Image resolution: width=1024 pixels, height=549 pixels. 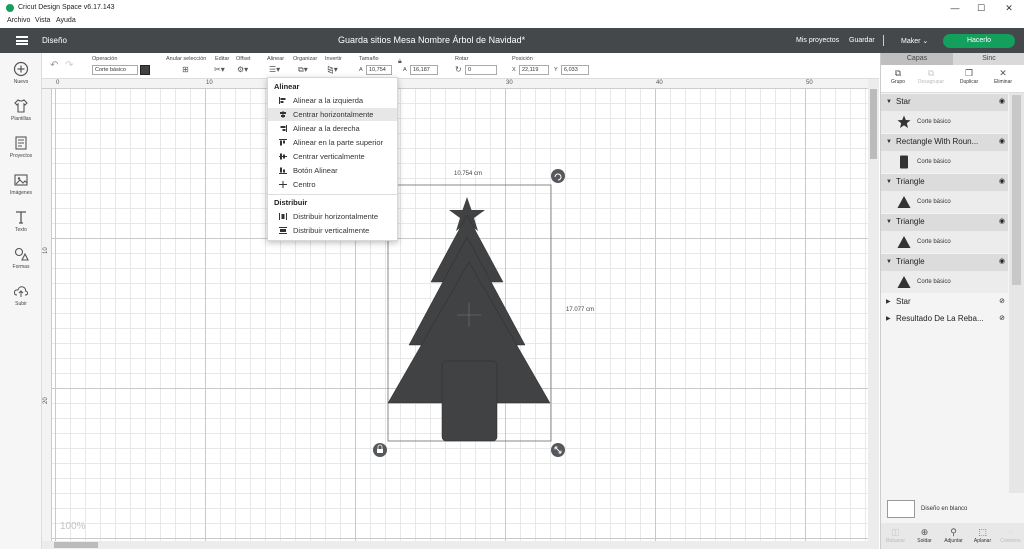 What do you see at coordinates (955, 8) in the screenshot?
I see `minimize-button: —` at bounding box center [955, 8].